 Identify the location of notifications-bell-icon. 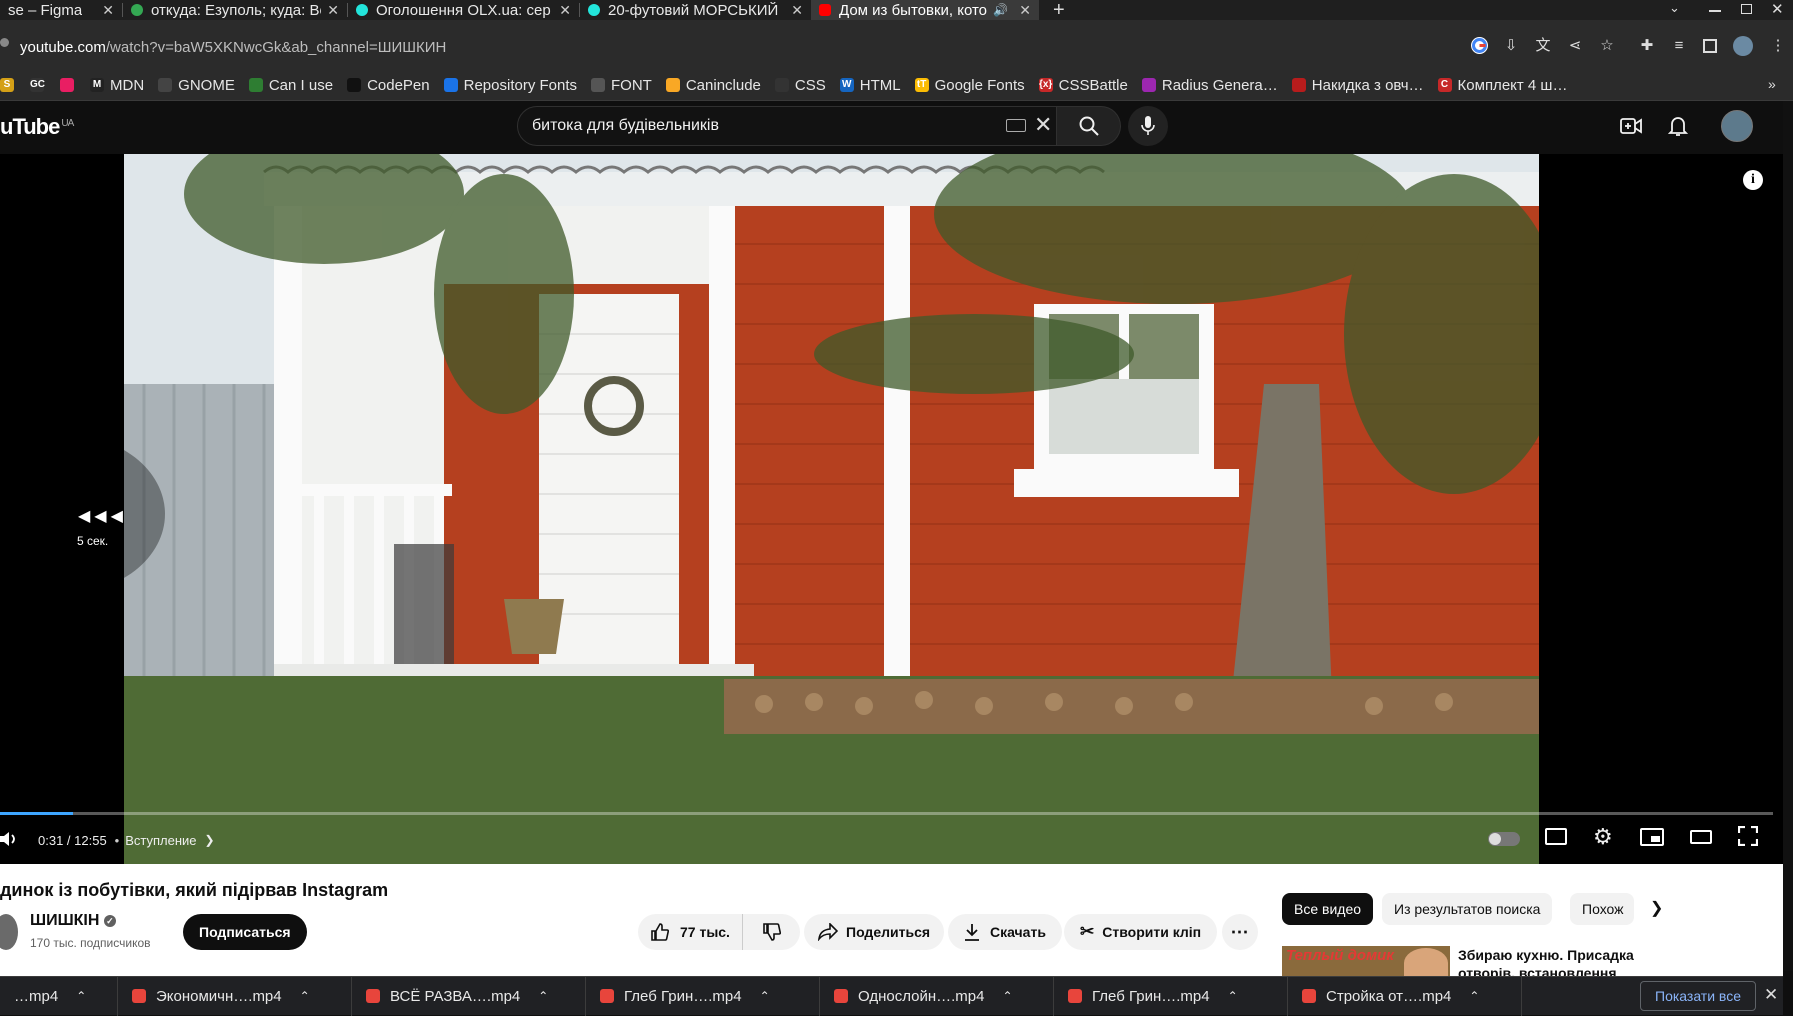
(1678, 128).